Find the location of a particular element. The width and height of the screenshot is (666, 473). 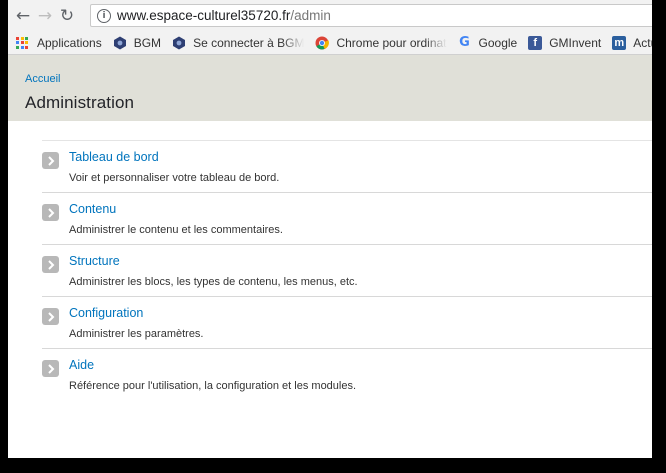

bookmark-label: Se connecter à BGM is located at coordinates (249, 42).